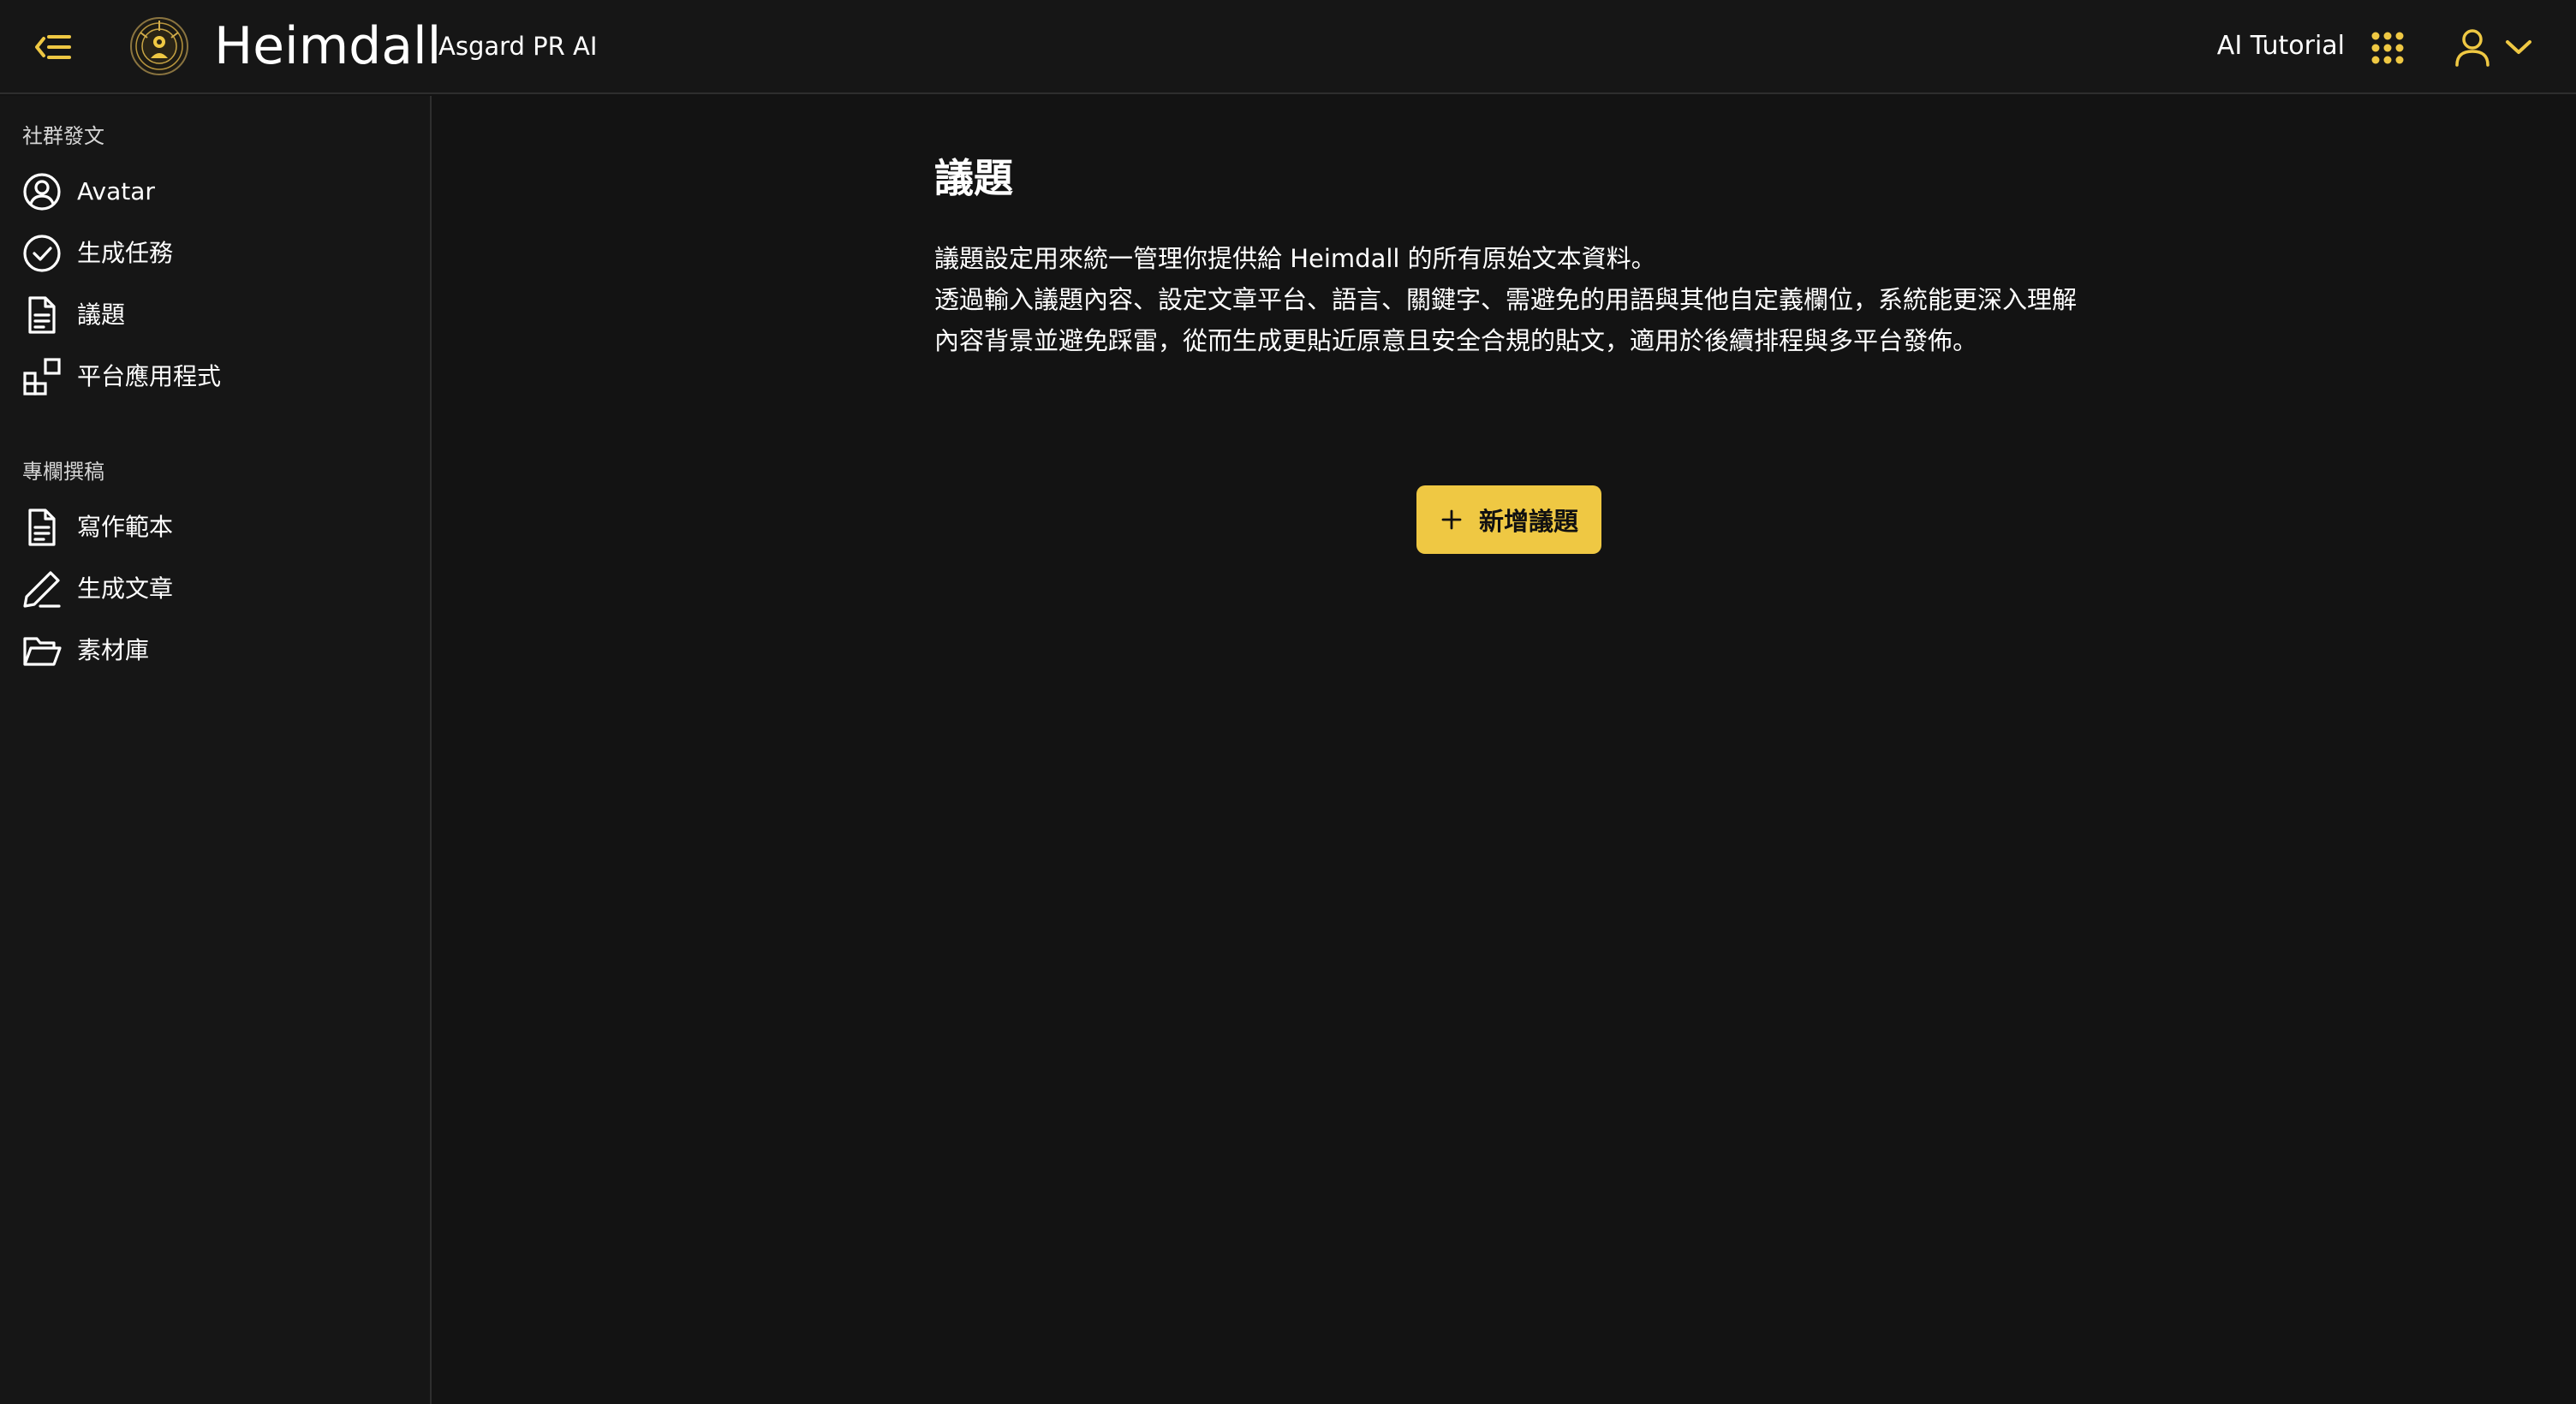 The width and height of the screenshot is (2576, 1404). I want to click on sidebar-section-title: 專欄撰稿, so click(63, 472).